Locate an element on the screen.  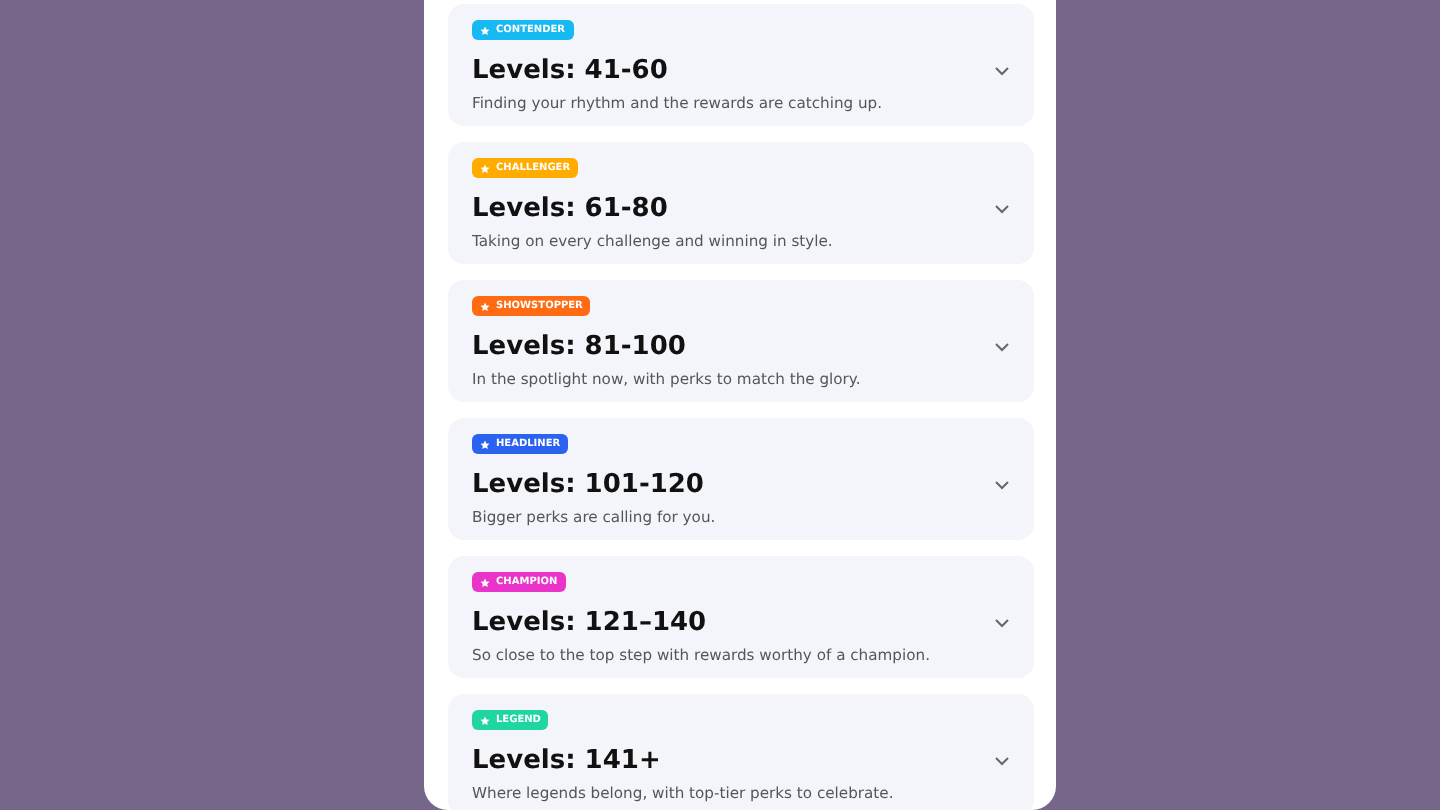
tier-title: Levels: 41-60 is located at coordinates (571, 72).